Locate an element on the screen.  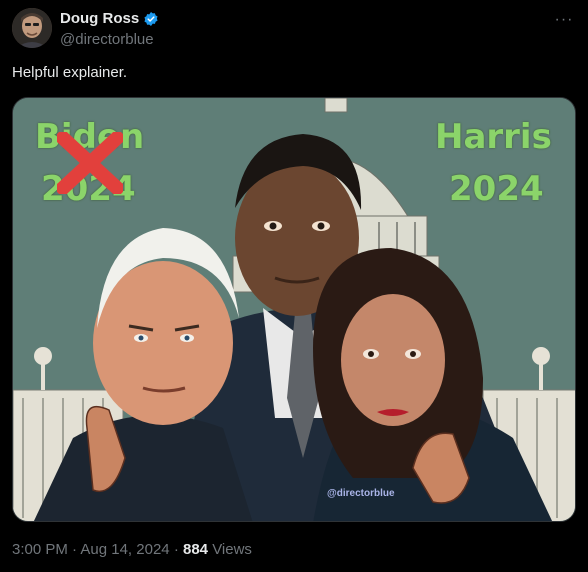
red-x-icon is located at coordinates (90, 163).